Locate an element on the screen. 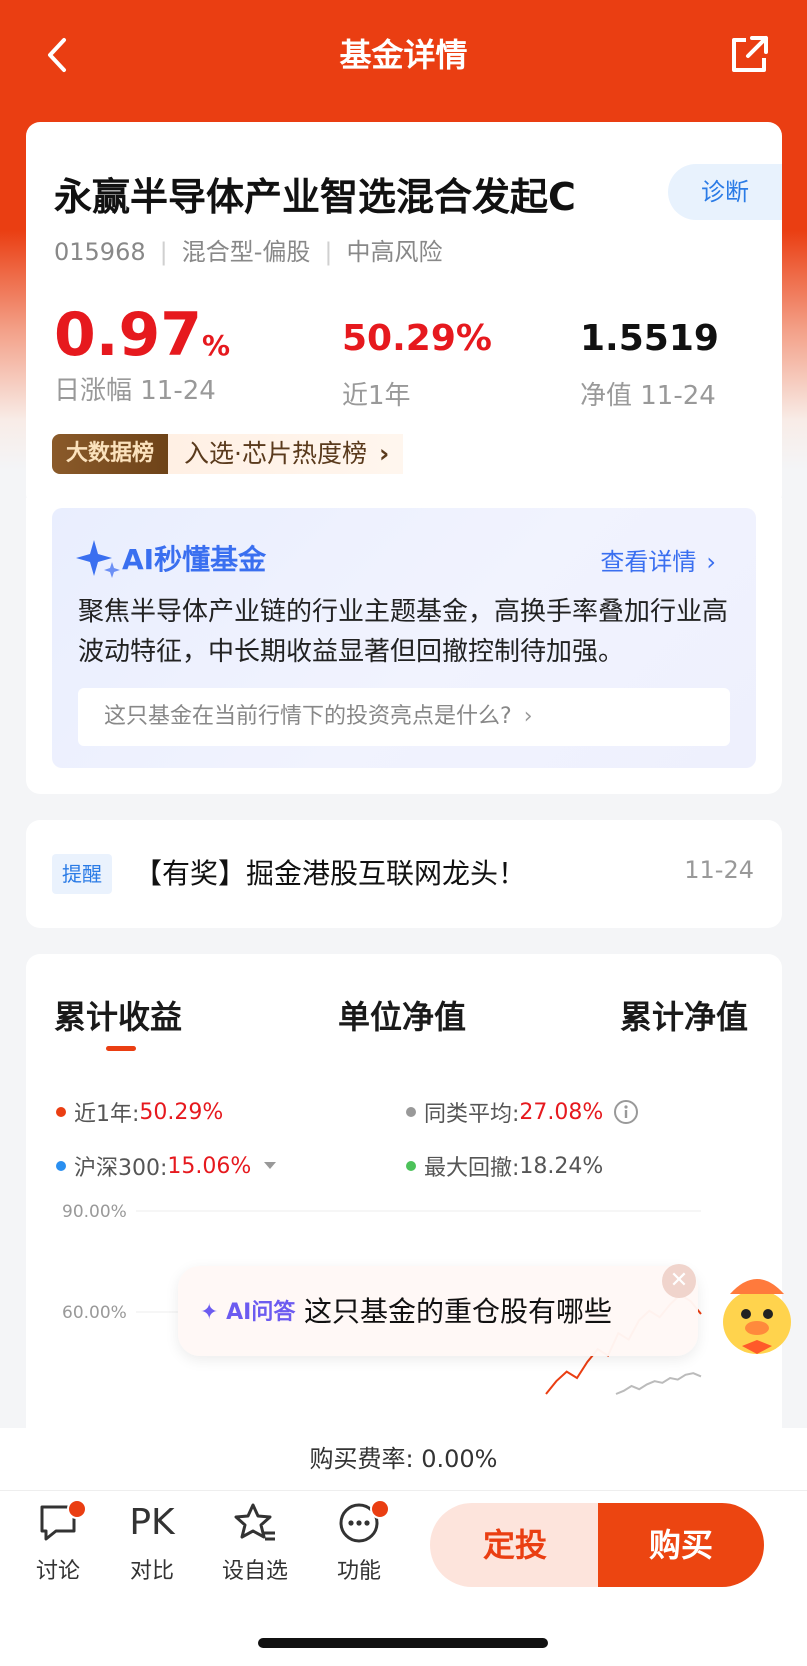 This screenshot has height=1666, width=807. rank-text: 入选·芯片热度榜 › is located at coordinates (286, 454).